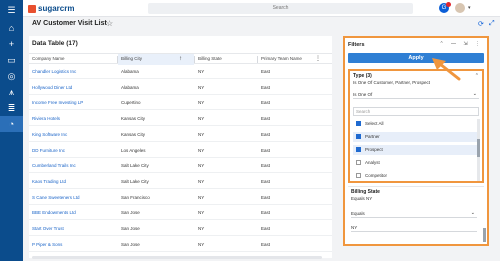 The width and height of the screenshot is (500, 261). I want to click on billing-state-filter: Billing State Equals NY Equals ⌄ NY, so click(416, 211).